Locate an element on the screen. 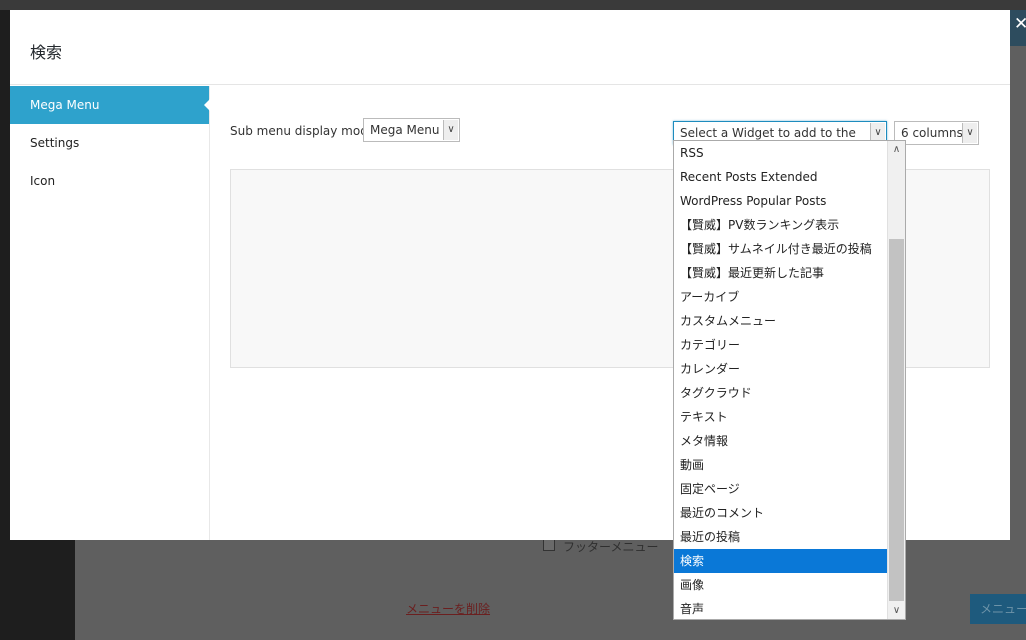 The image size is (1026, 640). footer-menu-label: フッターメニュー is located at coordinates (611, 547).